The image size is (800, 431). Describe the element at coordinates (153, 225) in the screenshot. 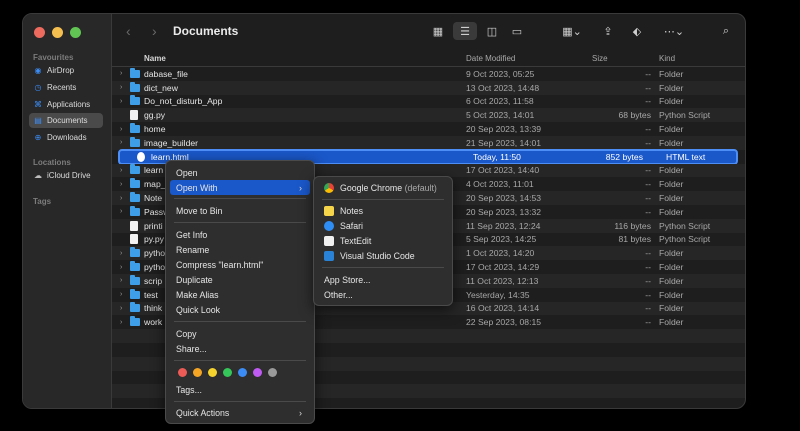

I see `file-name: printi` at that location.